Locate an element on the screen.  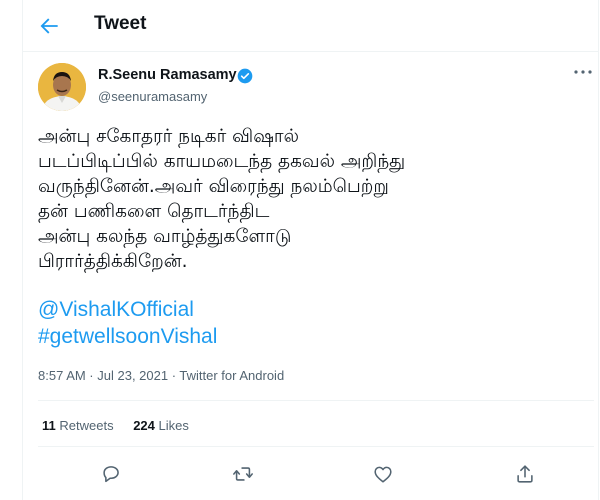
verified-badge-icon is located at coordinates (245, 76).